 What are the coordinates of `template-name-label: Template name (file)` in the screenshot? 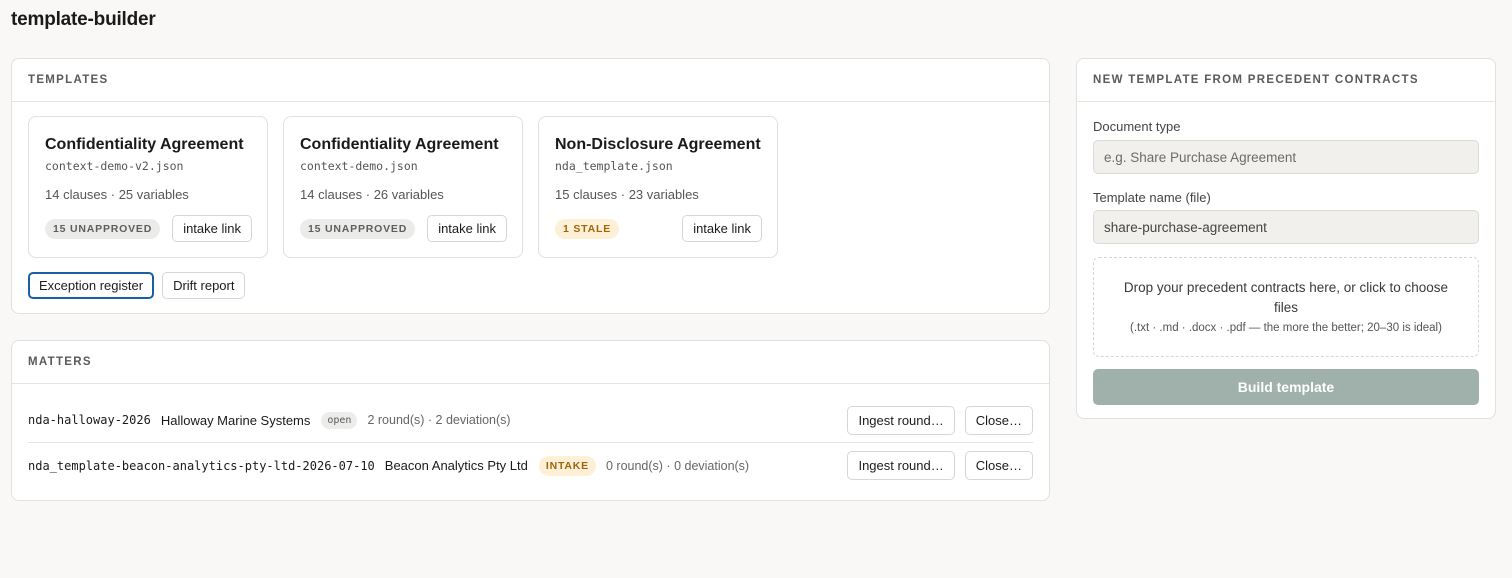 It's located at (1152, 197).